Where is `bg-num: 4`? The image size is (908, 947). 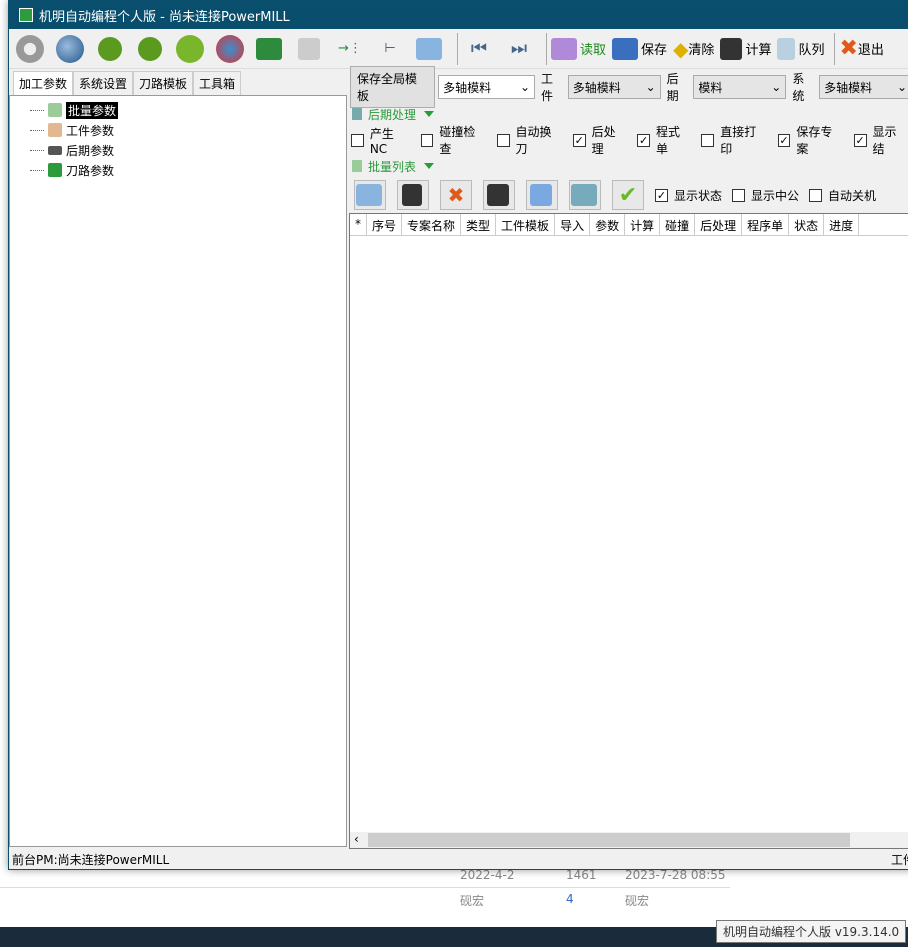
bg-num: 4 is located at coordinates (570, 899).